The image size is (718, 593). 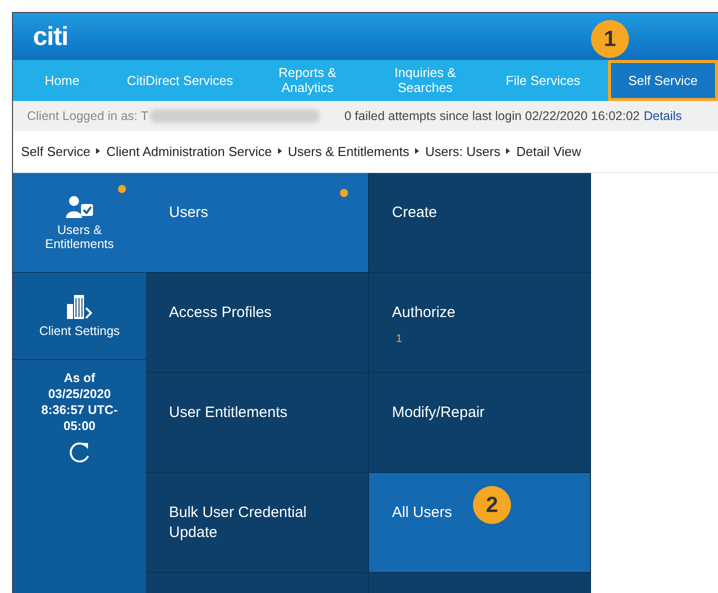 What do you see at coordinates (257, 323) in the screenshot?
I see `menu-tile: Access Profiles` at bounding box center [257, 323].